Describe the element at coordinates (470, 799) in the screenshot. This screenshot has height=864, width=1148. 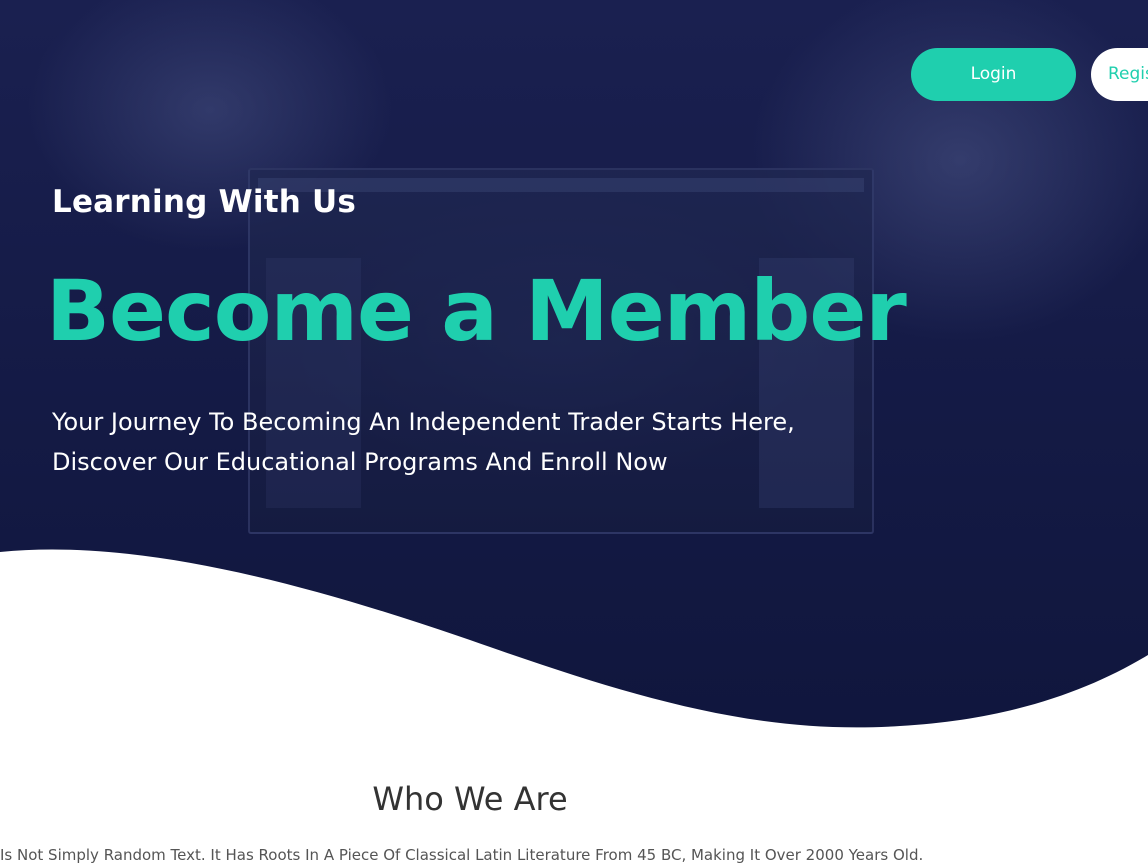
I see `about-title: Who We Are` at that location.